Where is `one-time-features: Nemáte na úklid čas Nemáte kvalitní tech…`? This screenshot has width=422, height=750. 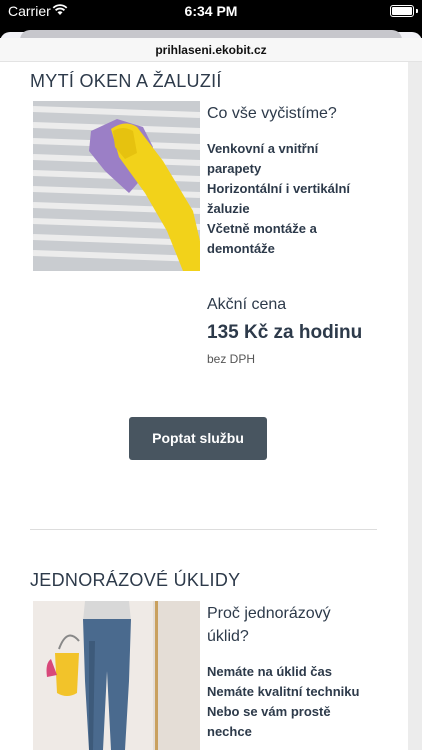 one-time-features: Nemáte na úklid čas Nemáte kvalitní tech… is located at coordinates (291, 702).